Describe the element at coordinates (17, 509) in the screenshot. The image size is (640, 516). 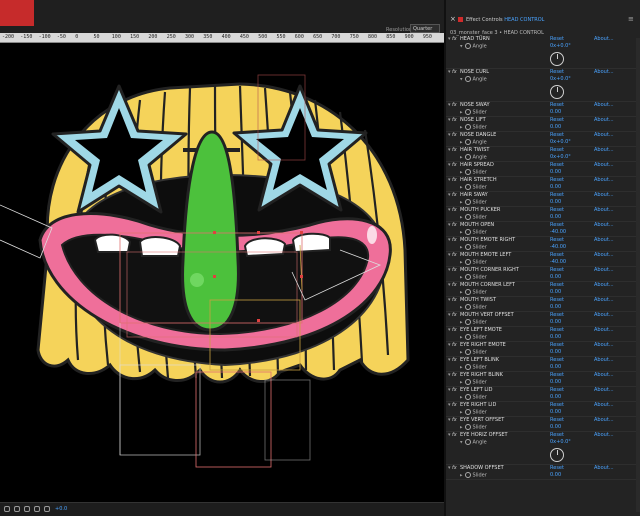
I see `grid-icon` at that location.